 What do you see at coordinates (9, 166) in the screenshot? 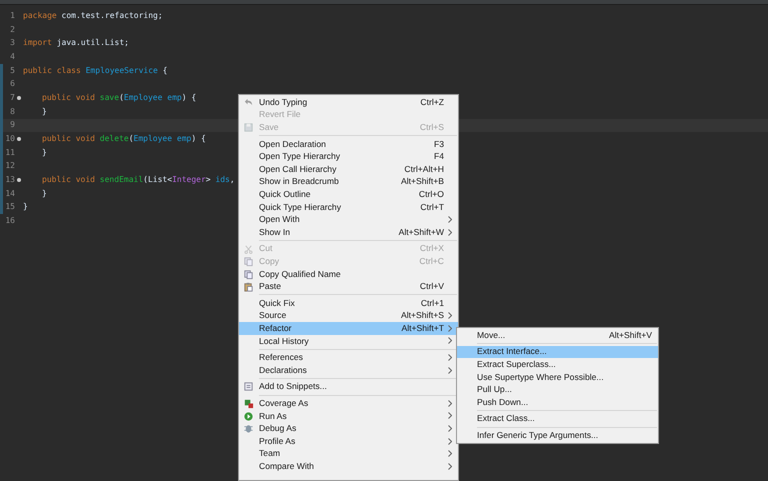
I see `line-number: 12` at bounding box center [9, 166].